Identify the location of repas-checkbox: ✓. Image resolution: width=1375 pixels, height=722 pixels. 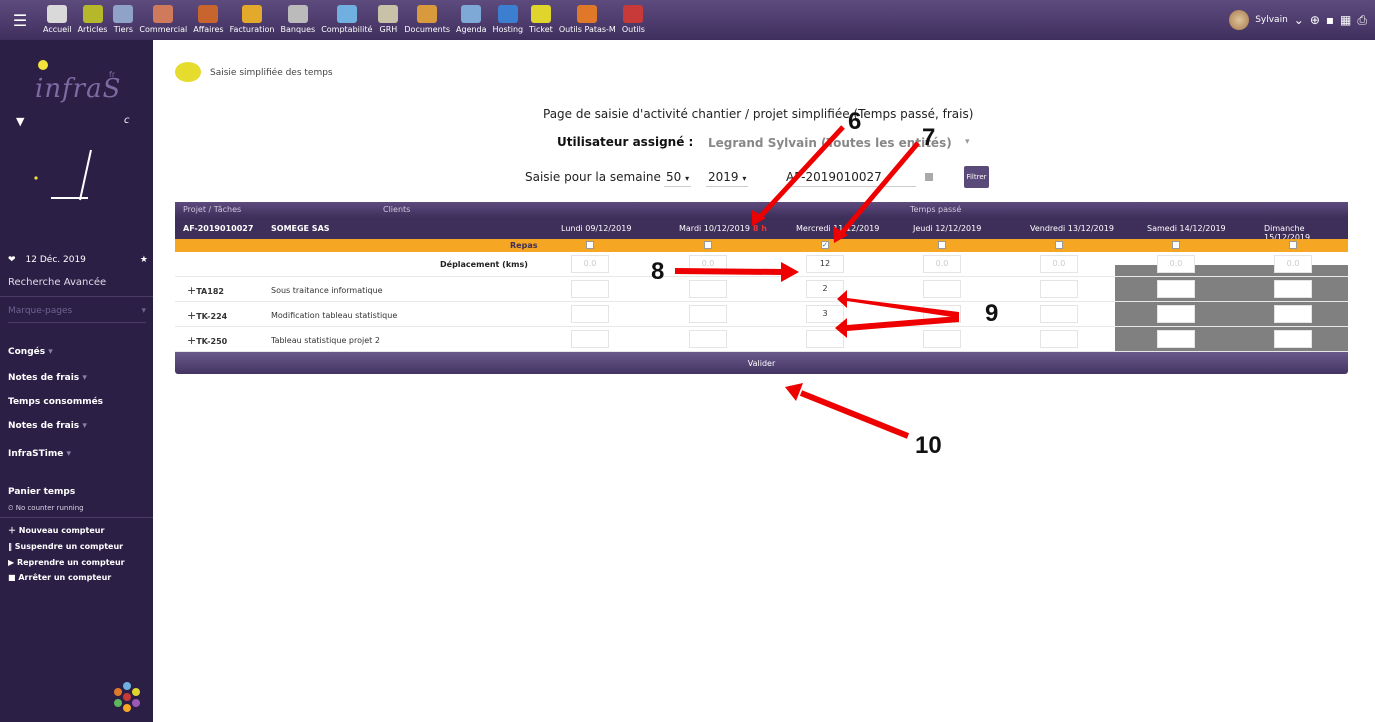
(825, 245).